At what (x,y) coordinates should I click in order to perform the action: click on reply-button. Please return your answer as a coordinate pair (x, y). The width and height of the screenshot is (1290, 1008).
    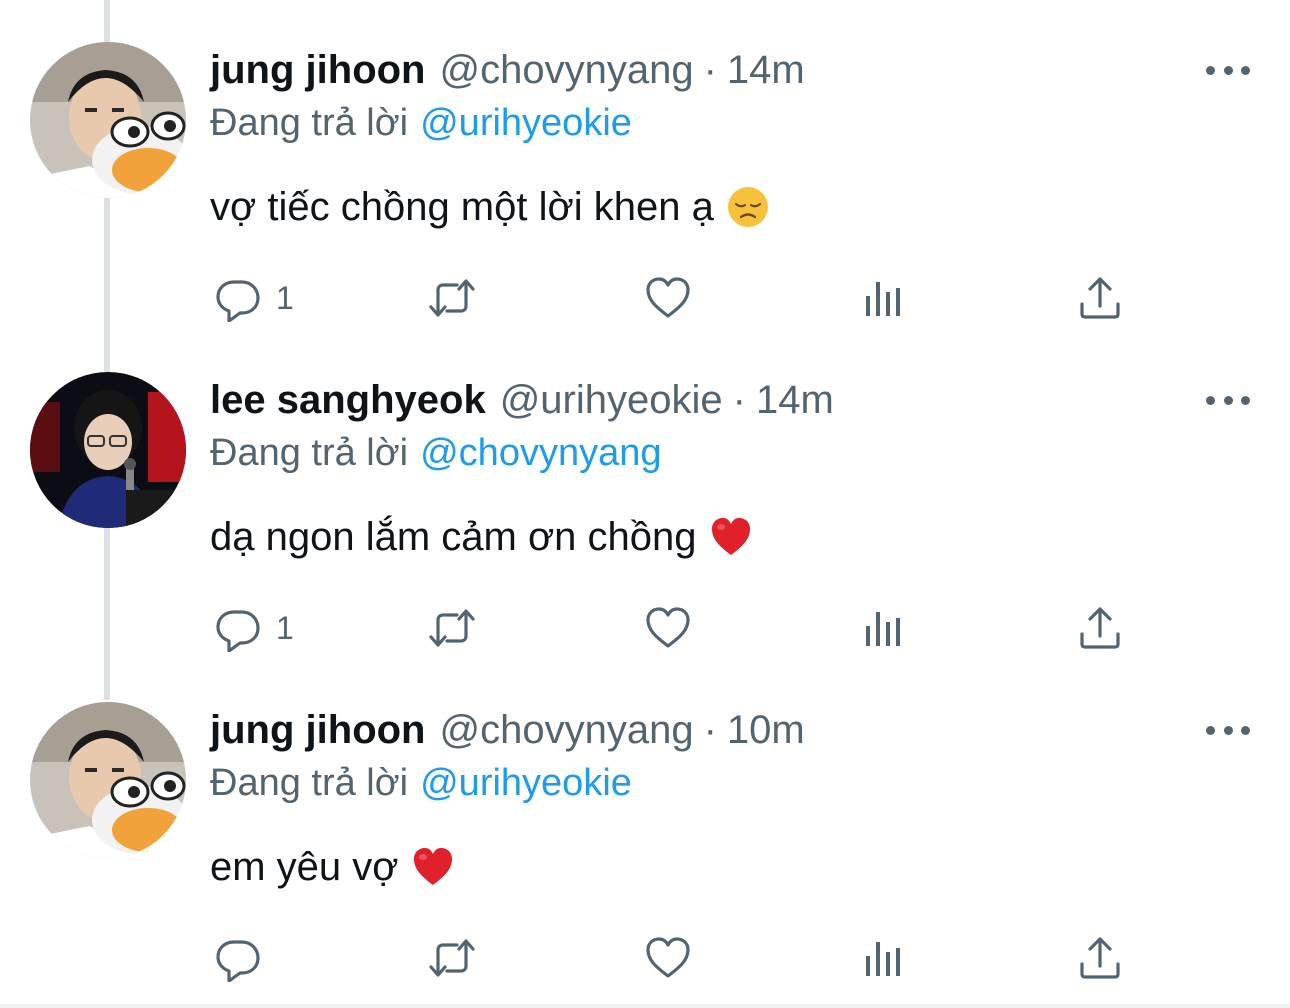
    Looking at the image, I should click on (245, 958).